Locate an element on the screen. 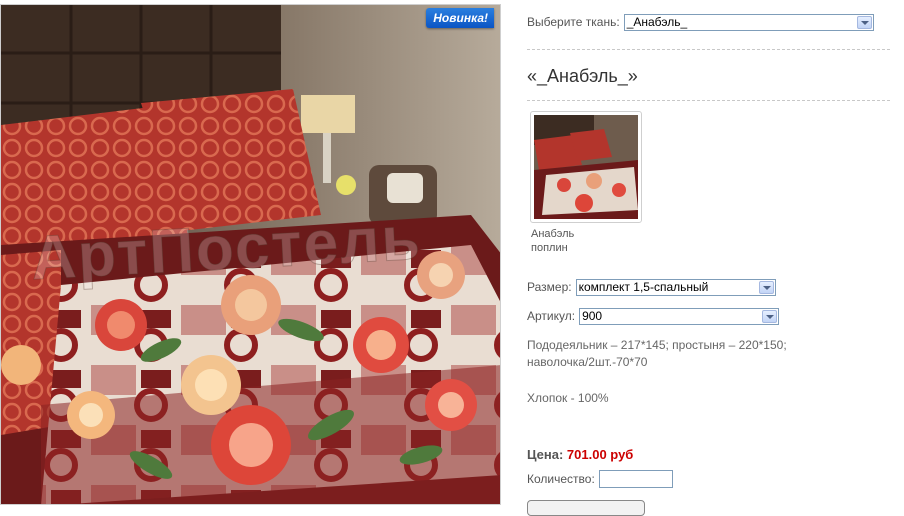 The height and width of the screenshot is (516, 904). article-select: 900 is located at coordinates (679, 316).